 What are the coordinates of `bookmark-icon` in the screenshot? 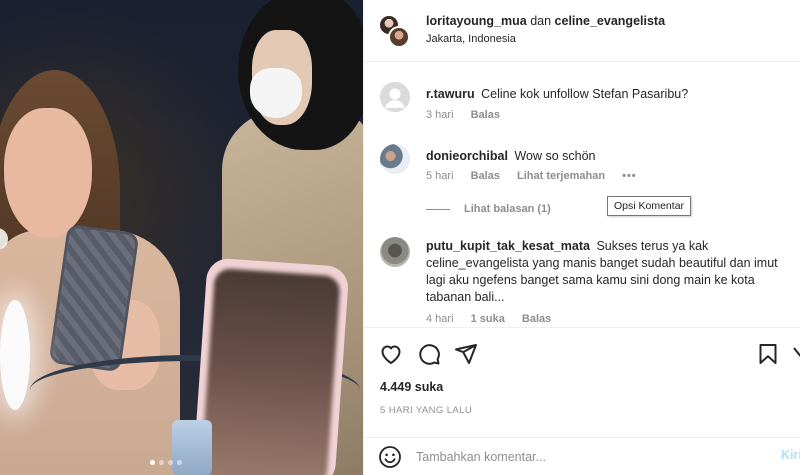 It's located at (768, 354).